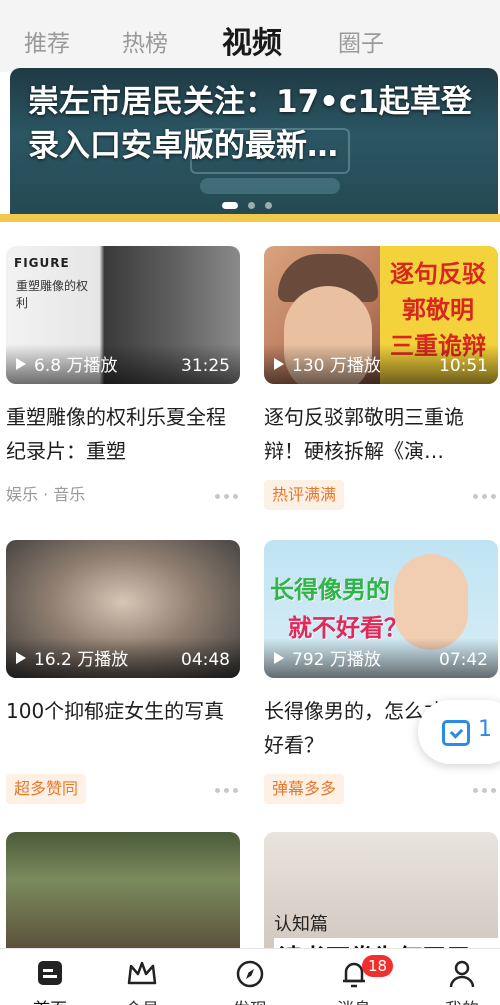  What do you see at coordinates (250, 218) in the screenshot?
I see `banner-accent-bar` at bounding box center [250, 218].